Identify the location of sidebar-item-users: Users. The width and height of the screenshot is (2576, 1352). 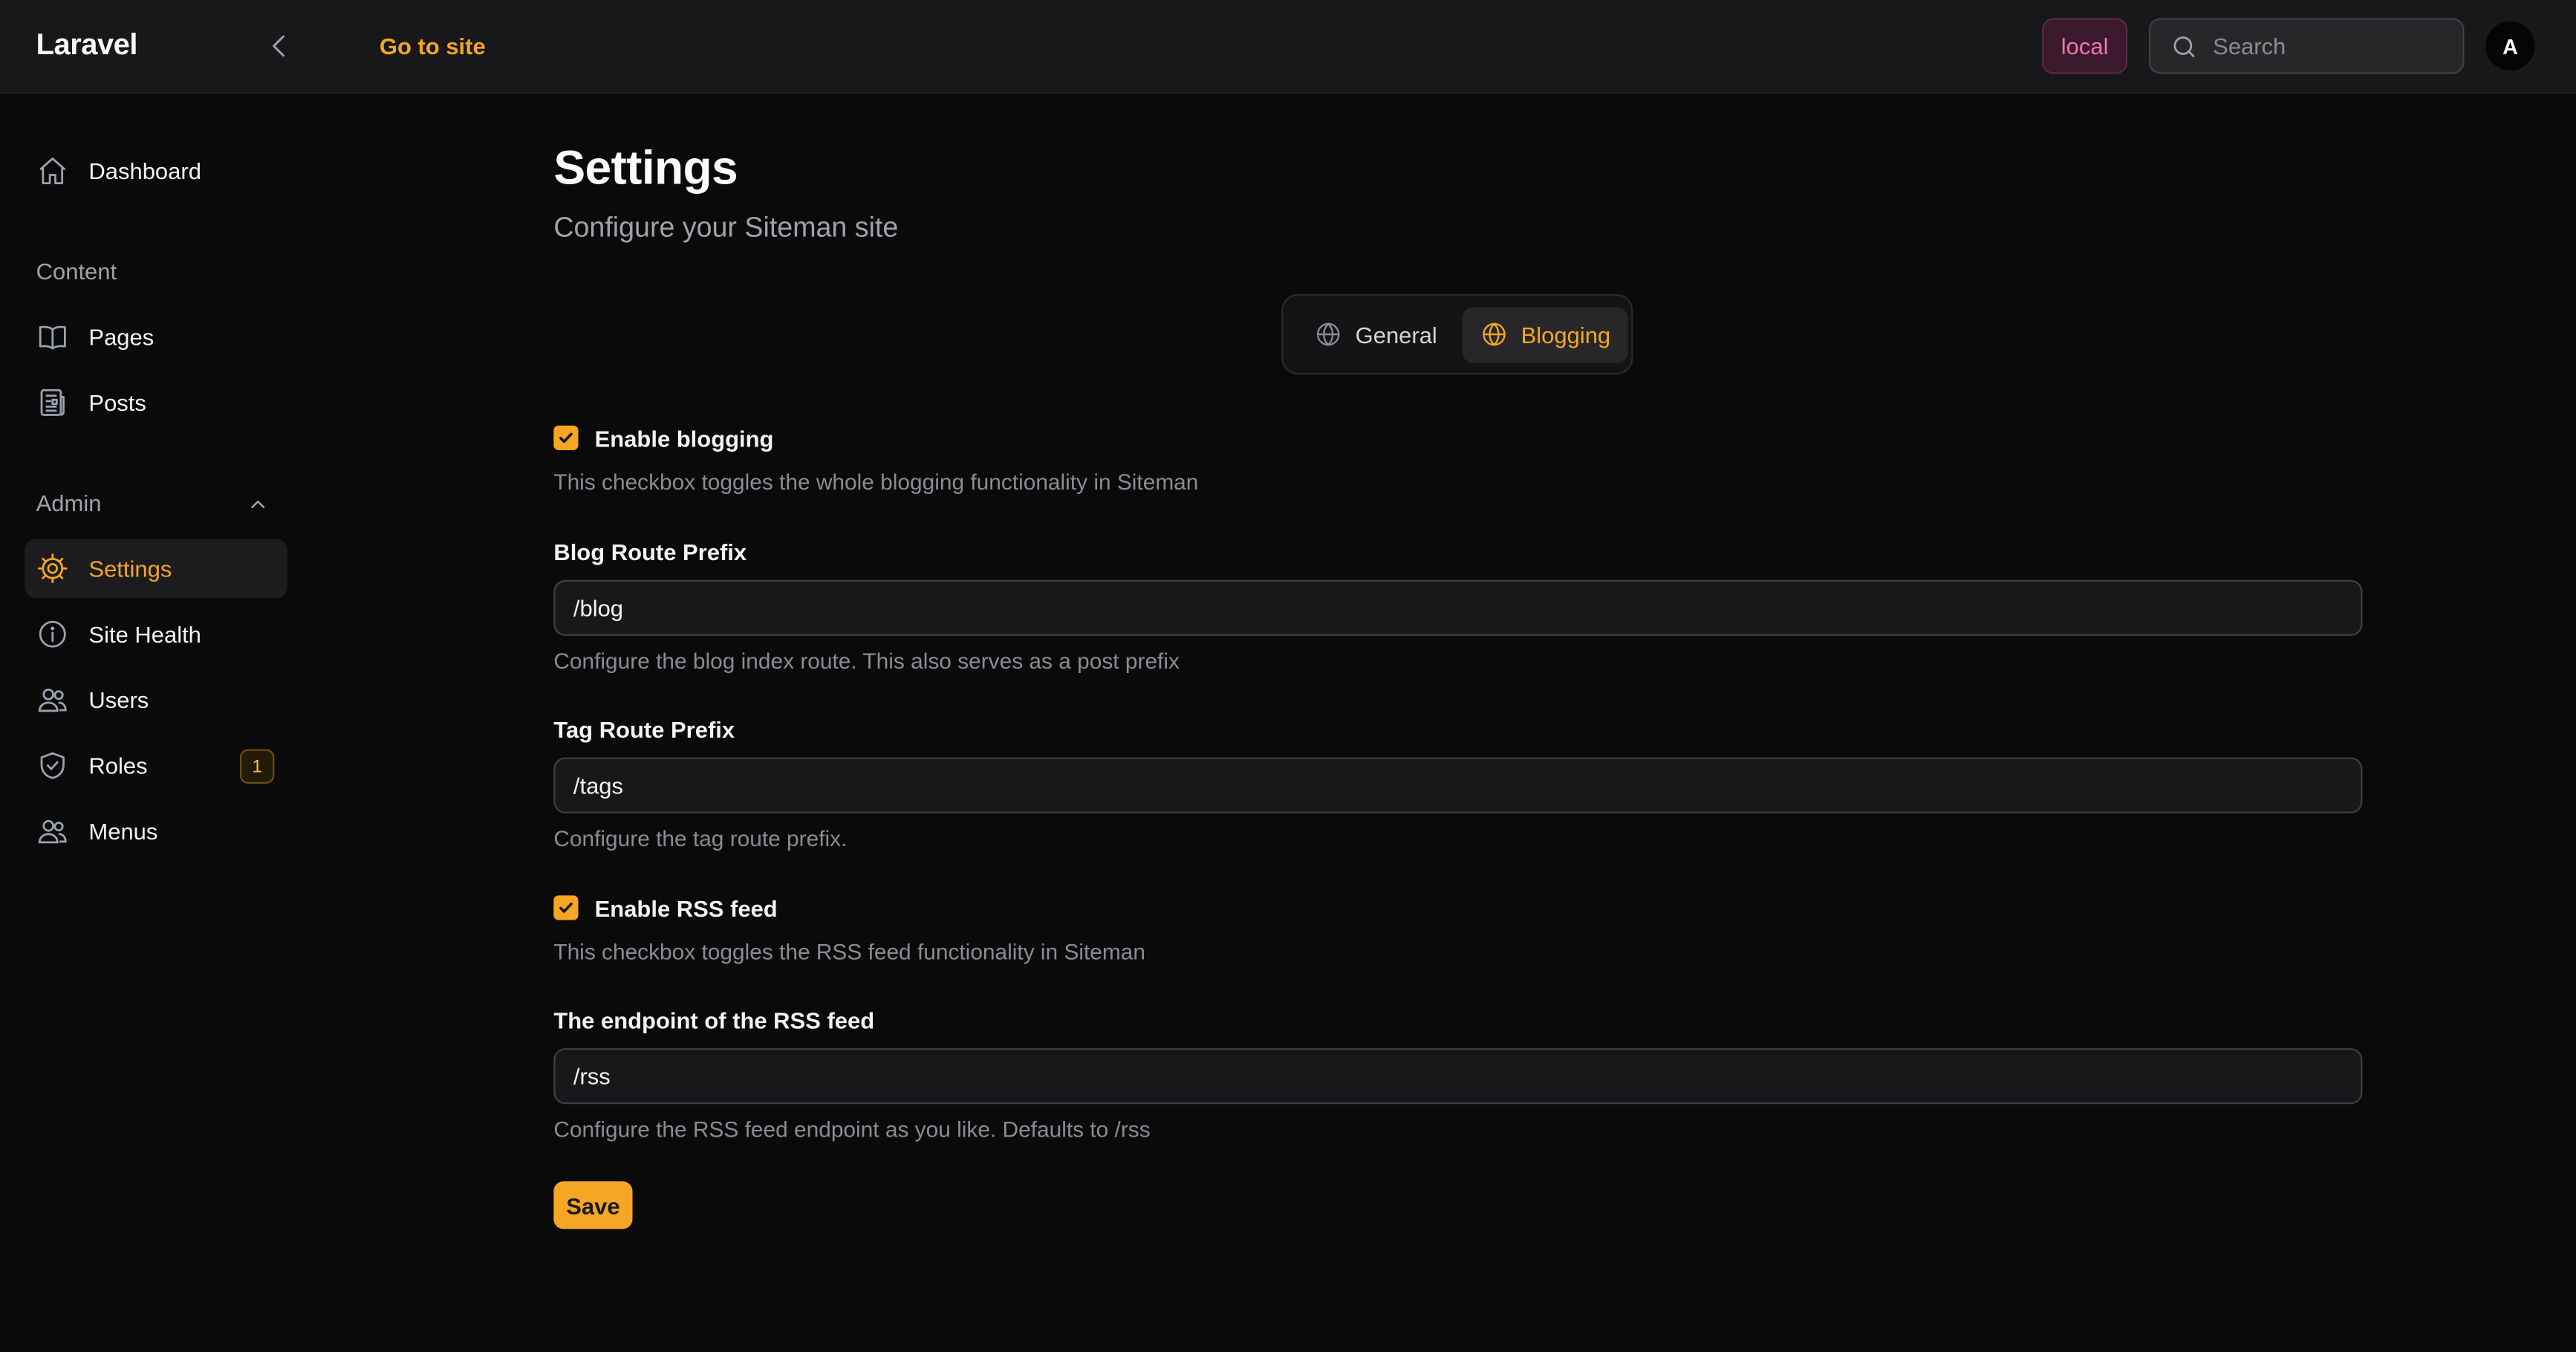
(156, 700).